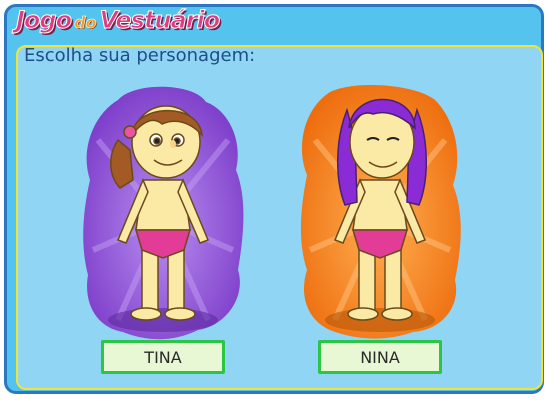 This screenshot has width=550, height=400. I want to click on name-button-nina: NINA, so click(380, 357).